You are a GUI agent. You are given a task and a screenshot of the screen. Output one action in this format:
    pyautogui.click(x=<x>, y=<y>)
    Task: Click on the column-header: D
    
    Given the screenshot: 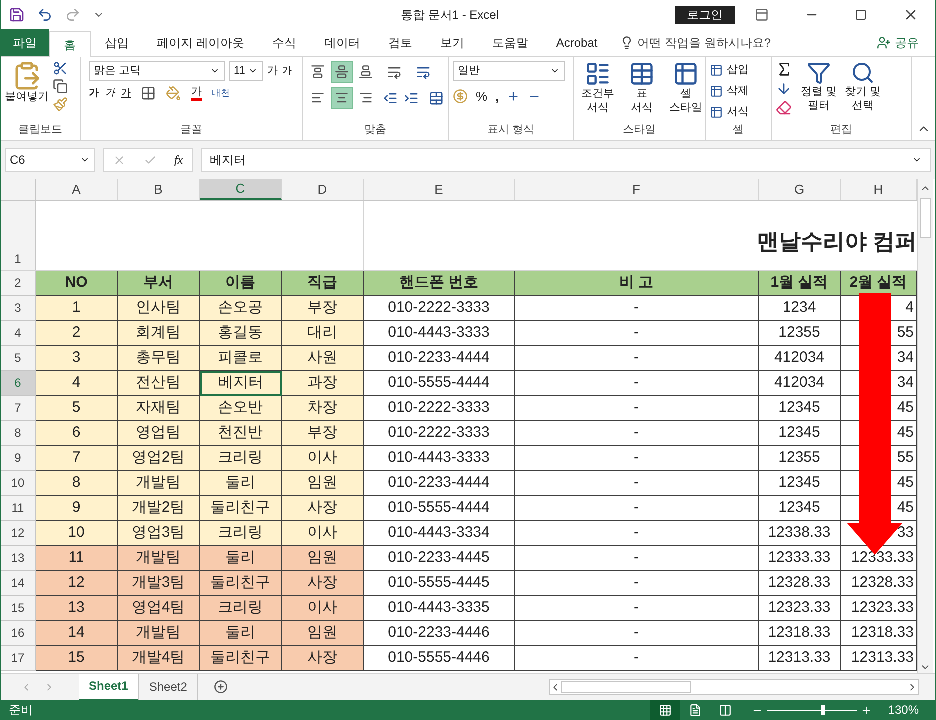 What is the action you would take?
    pyautogui.click(x=323, y=189)
    